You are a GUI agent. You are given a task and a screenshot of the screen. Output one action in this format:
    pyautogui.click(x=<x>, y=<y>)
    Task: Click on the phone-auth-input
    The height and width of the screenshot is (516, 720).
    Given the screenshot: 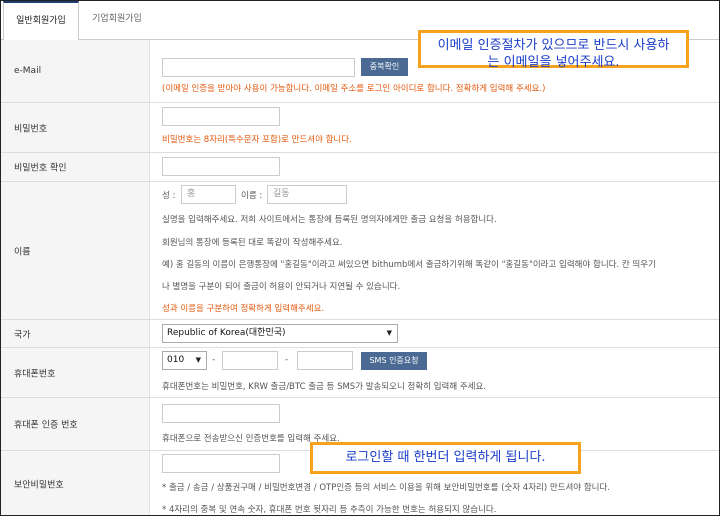 What is the action you would take?
    pyautogui.click(x=221, y=413)
    